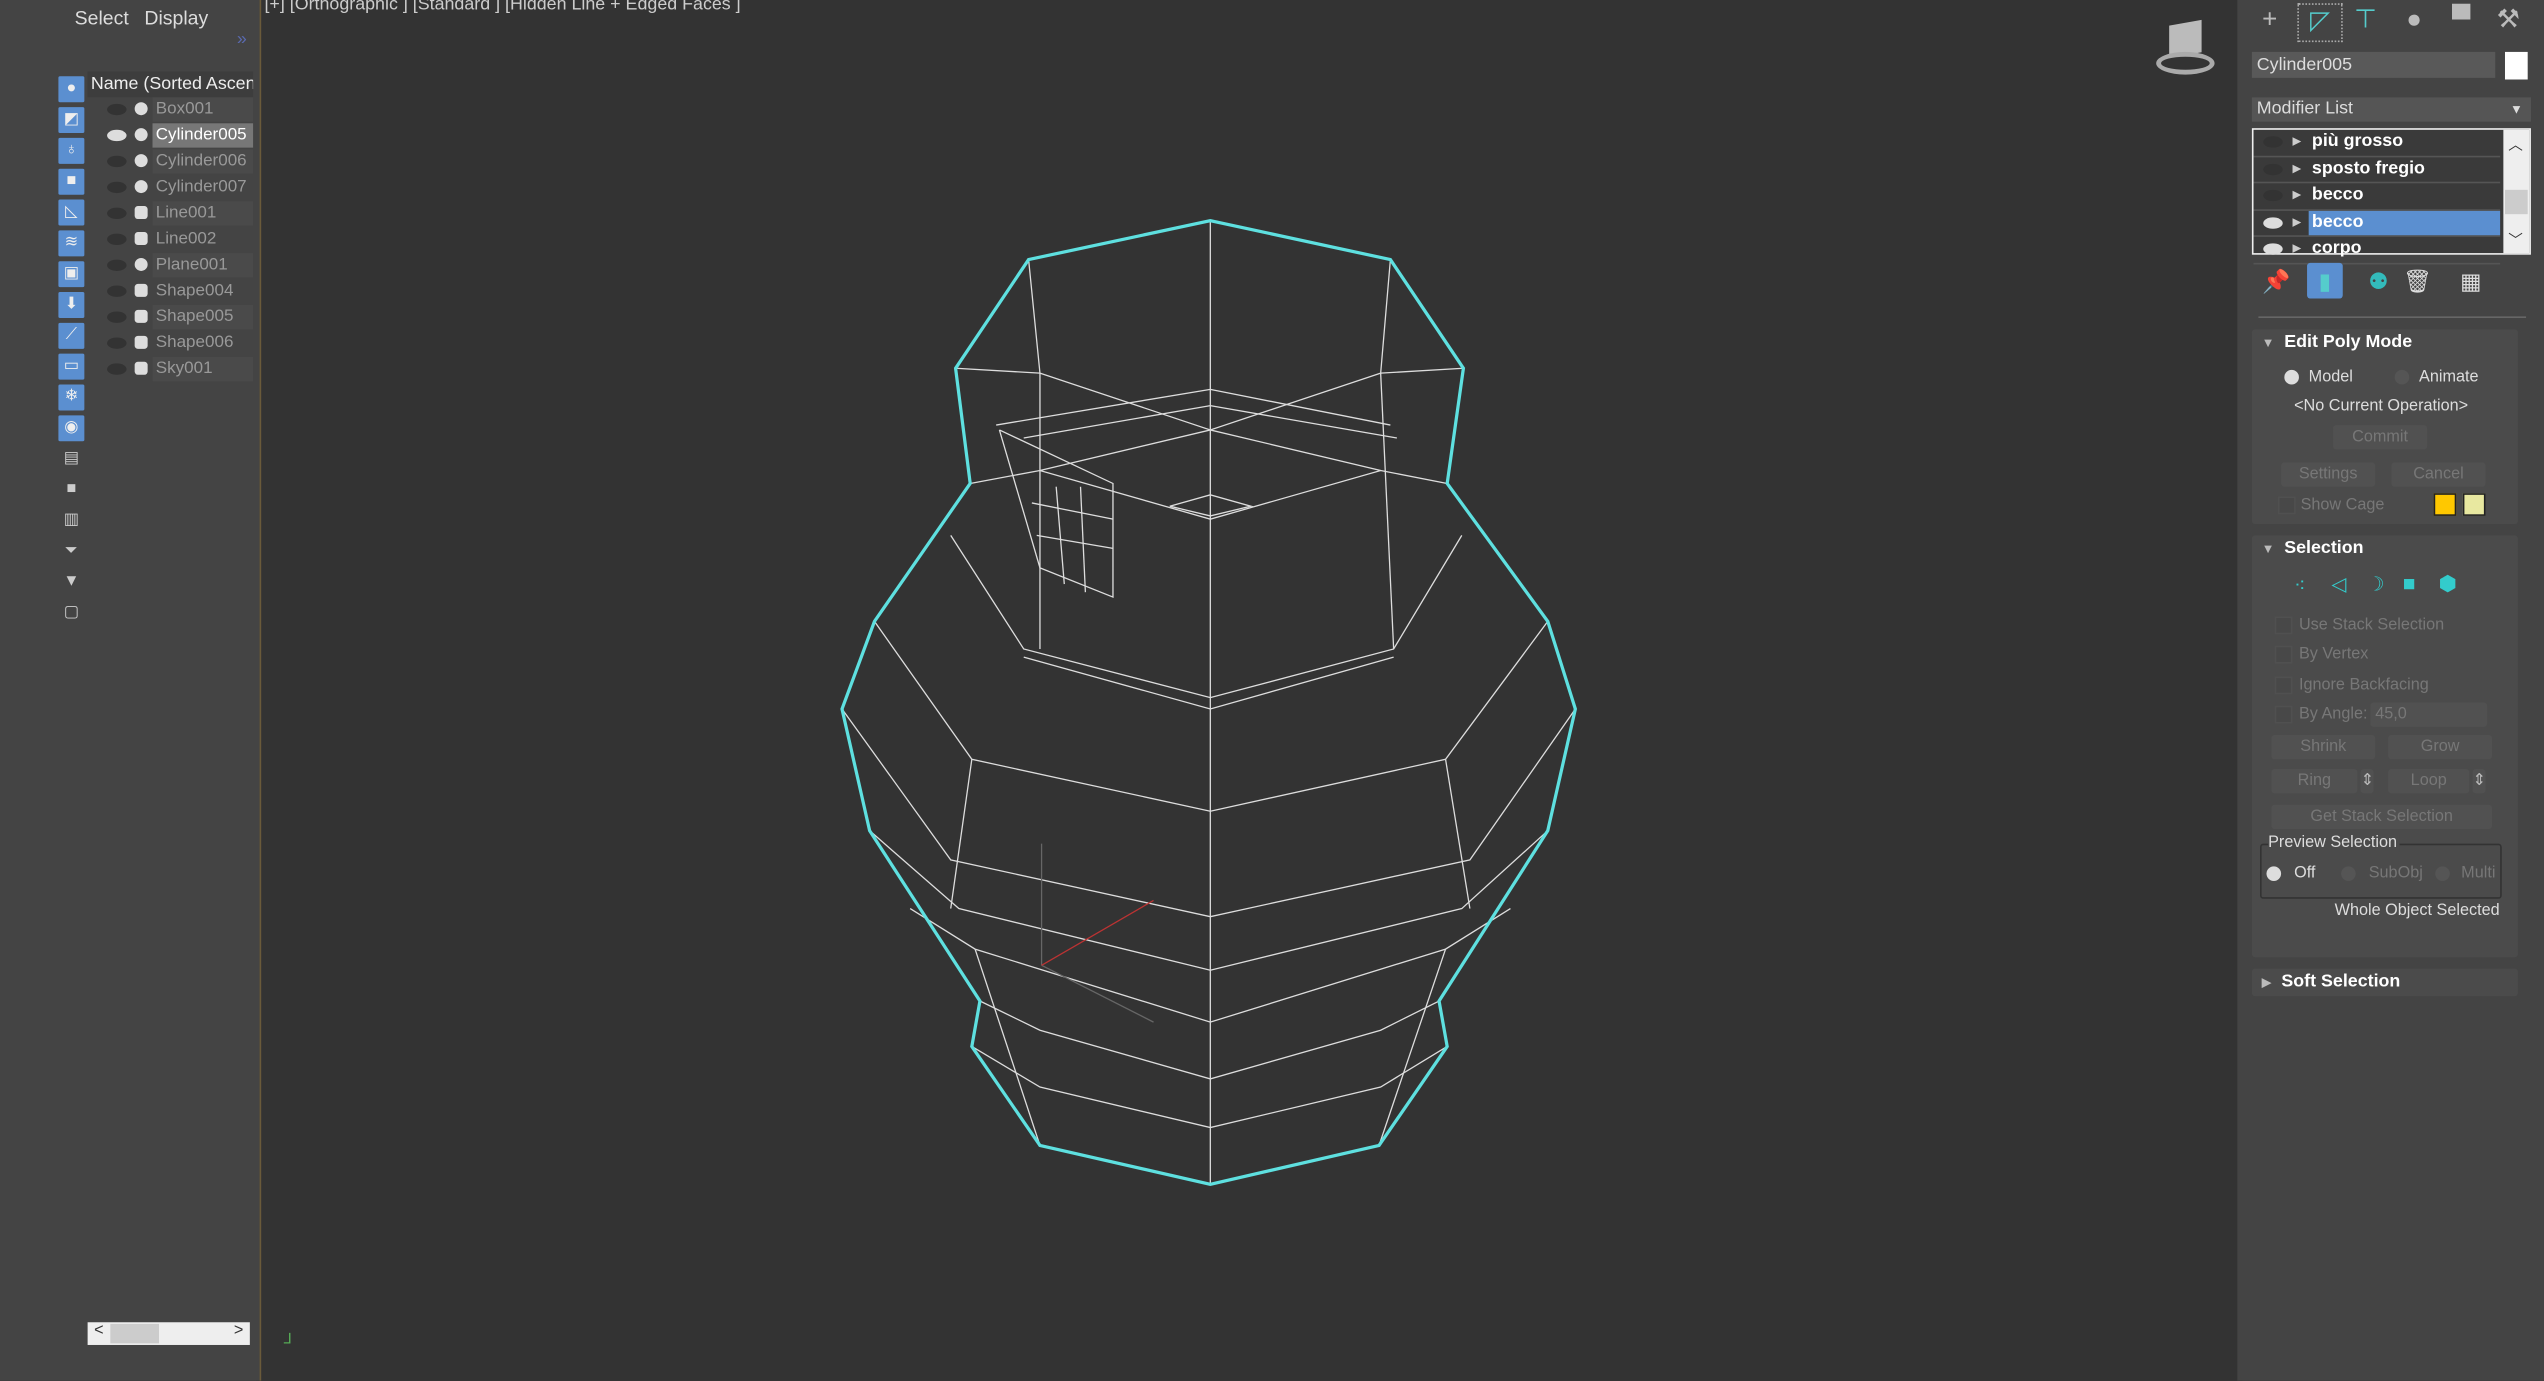 The width and height of the screenshot is (2544, 1381). Describe the element at coordinates (2404, 222) in the screenshot. I see `modifier-label: becco` at that location.